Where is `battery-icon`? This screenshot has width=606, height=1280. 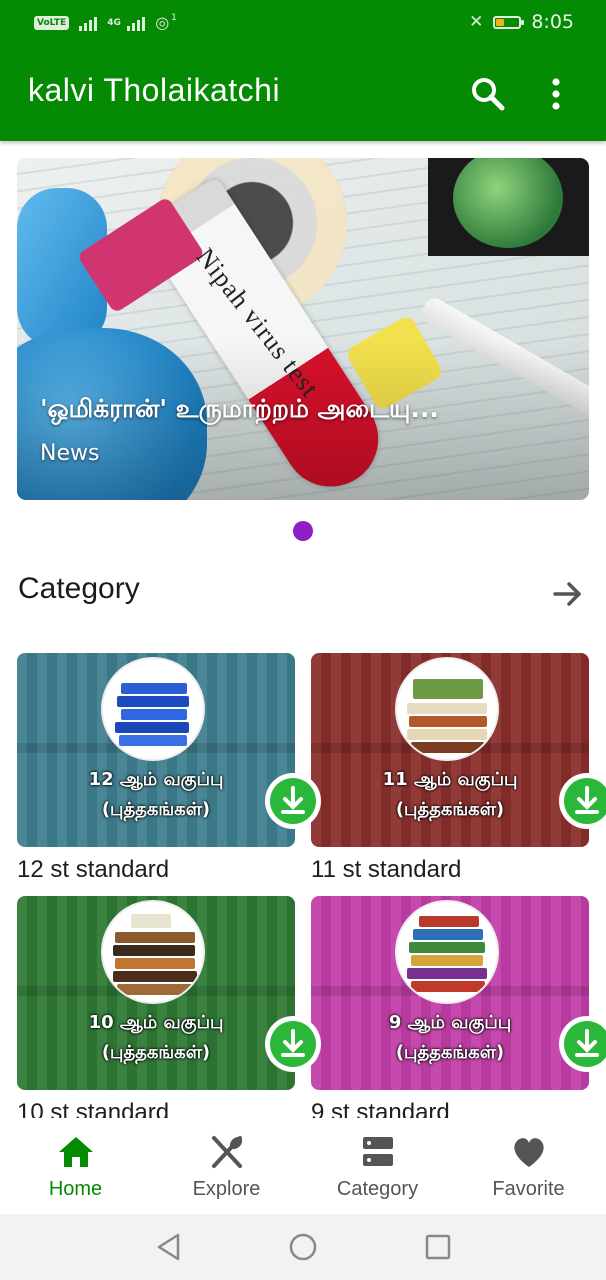 battery-icon is located at coordinates (509, 22).